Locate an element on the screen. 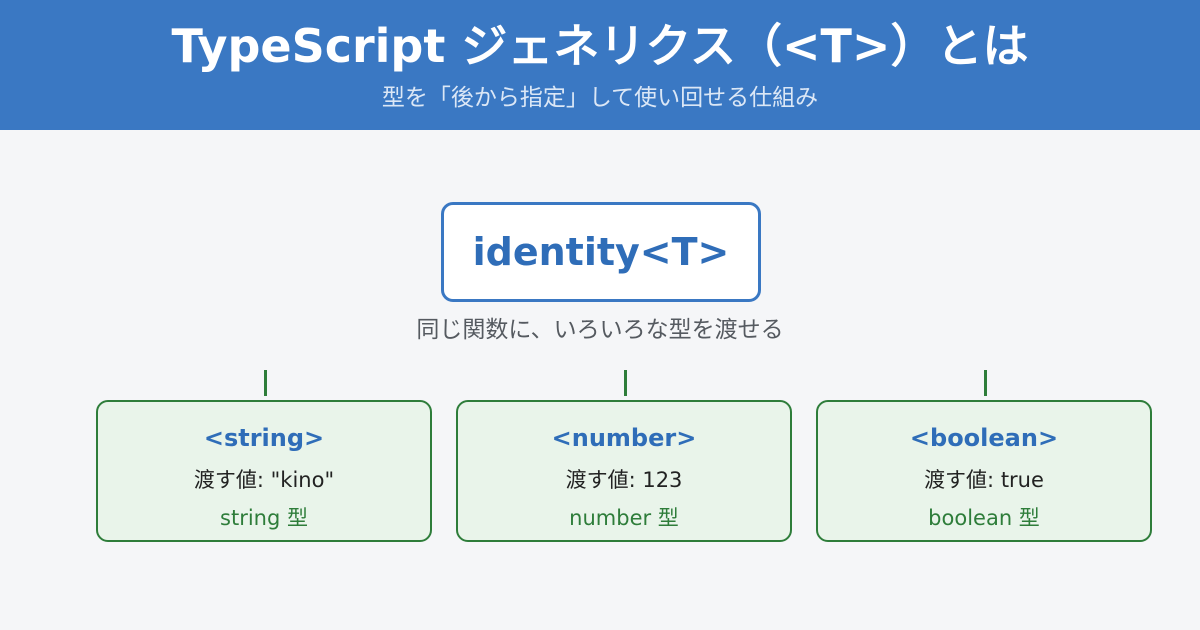  card-value-text: 渡す値: true is located at coordinates (984, 480).